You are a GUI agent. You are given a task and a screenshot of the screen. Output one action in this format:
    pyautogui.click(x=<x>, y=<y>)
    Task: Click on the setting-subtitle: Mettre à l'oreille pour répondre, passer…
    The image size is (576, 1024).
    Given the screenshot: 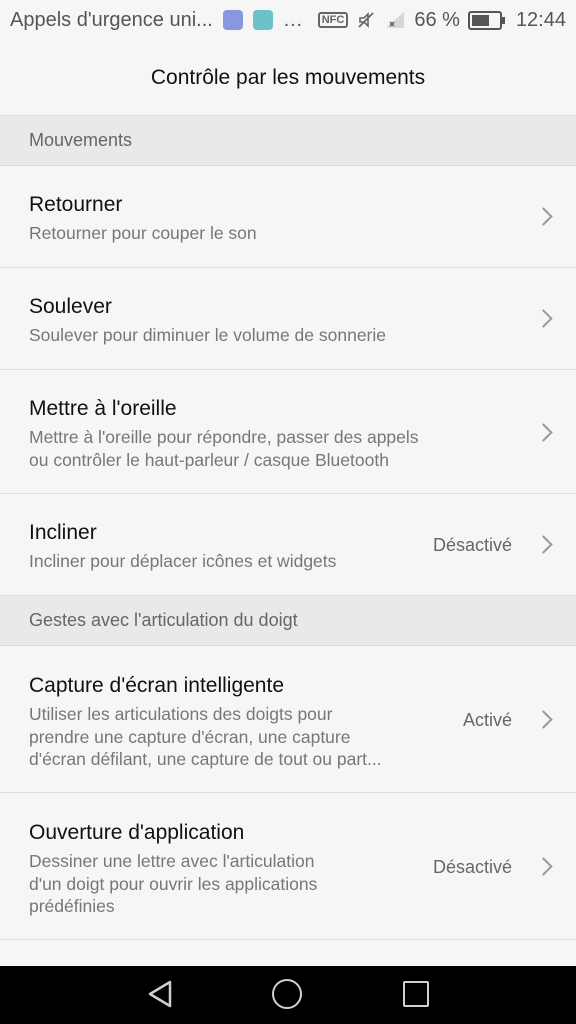 What is the action you would take?
    pyautogui.click(x=224, y=448)
    